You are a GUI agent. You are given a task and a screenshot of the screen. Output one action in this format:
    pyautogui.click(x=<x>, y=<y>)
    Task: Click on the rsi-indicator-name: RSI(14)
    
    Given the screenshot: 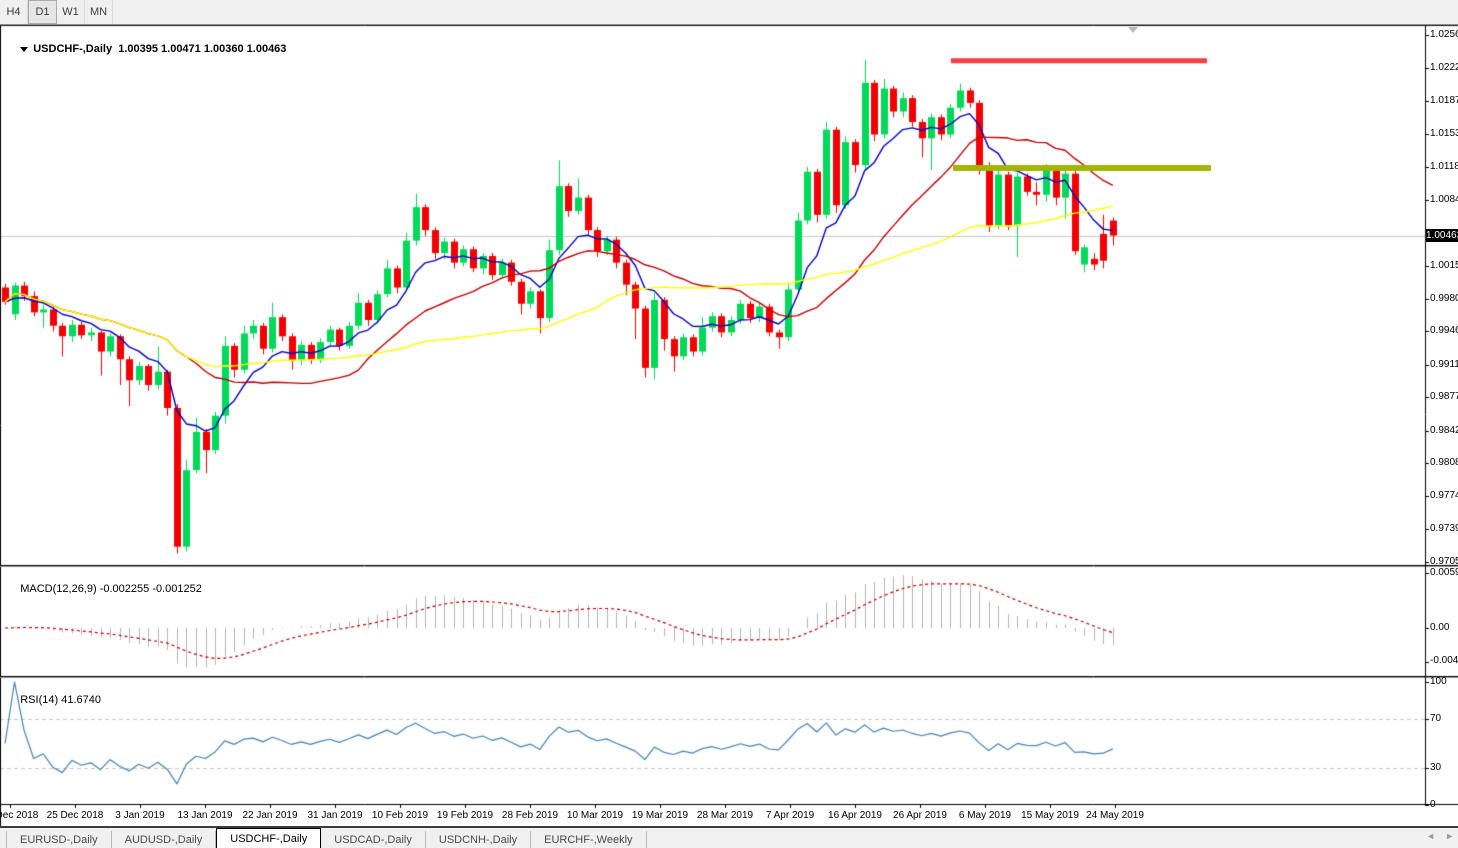 What is the action you would take?
    pyautogui.click(x=39, y=700)
    